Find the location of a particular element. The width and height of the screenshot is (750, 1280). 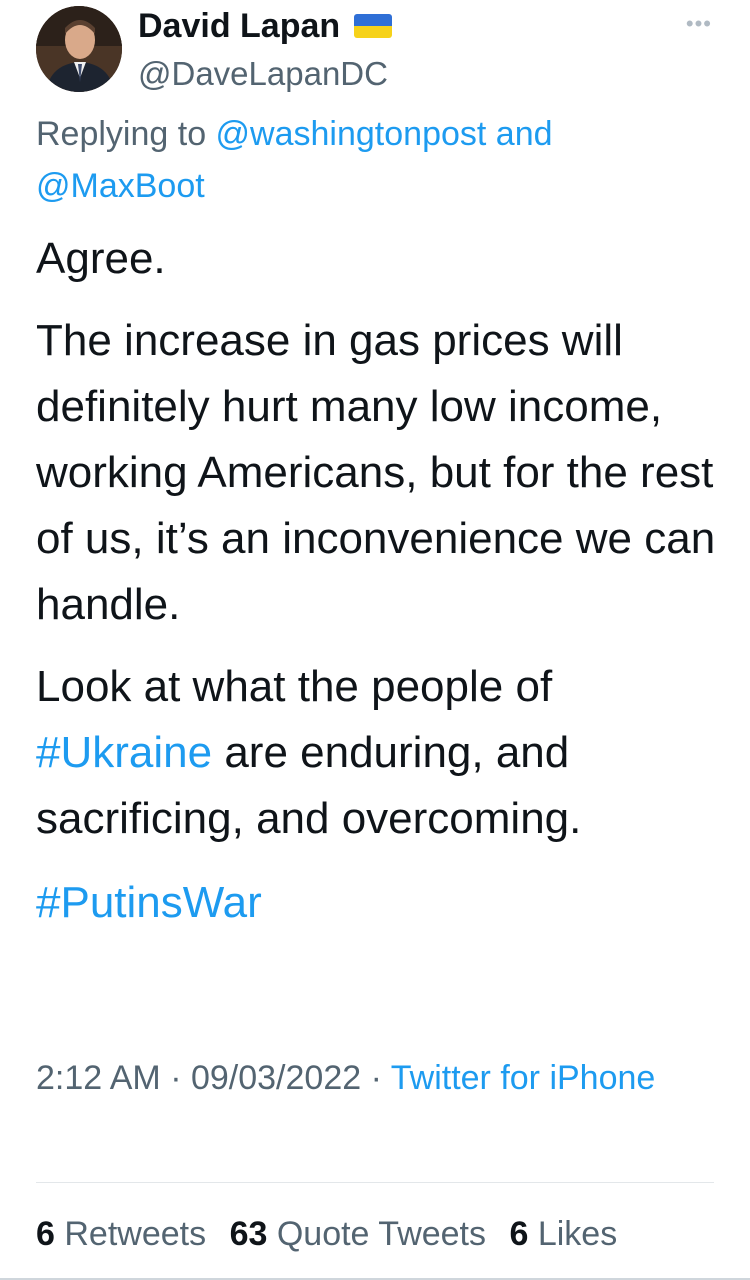

author-display-name: David Lapan is located at coordinates (239, 26).